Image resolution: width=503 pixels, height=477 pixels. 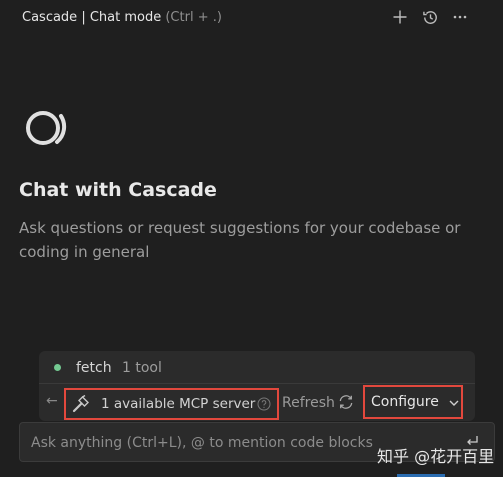 I want to click on help-icon, so click(x=264, y=404).